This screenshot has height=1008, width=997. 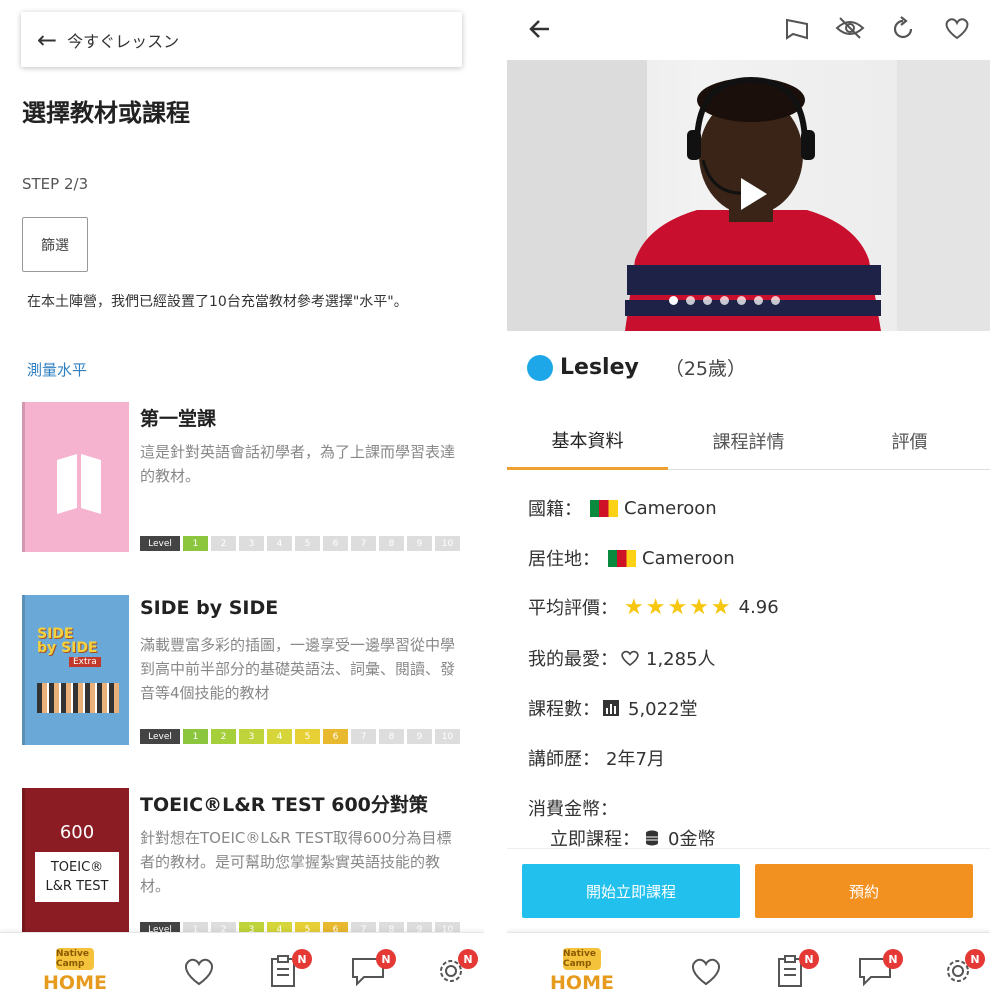 What do you see at coordinates (652, 838) in the screenshot?
I see `coin-stack-icon` at bounding box center [652, 838].